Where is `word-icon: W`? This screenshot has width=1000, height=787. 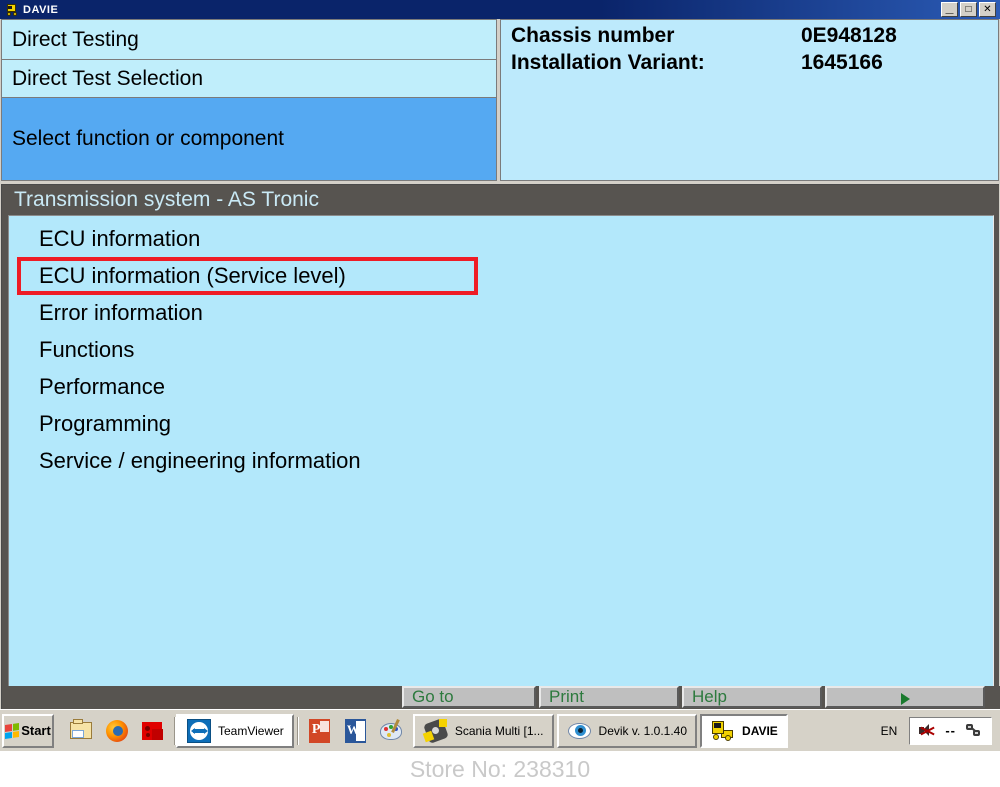
word-icon: W is located at coordinates (356, 731).